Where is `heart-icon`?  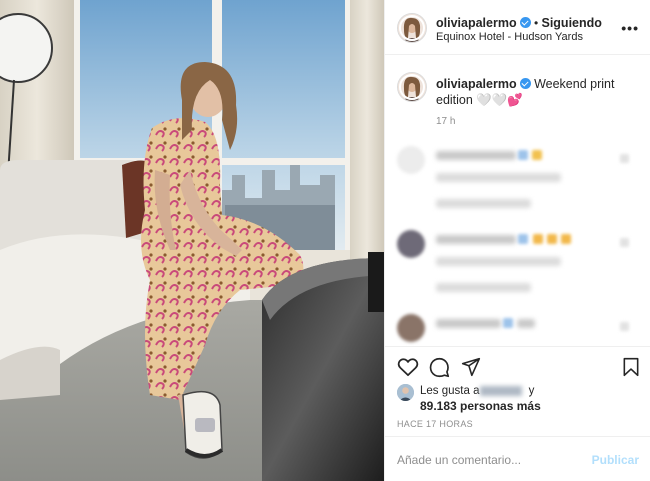
heart-icon is located at coordinates (408, 367).